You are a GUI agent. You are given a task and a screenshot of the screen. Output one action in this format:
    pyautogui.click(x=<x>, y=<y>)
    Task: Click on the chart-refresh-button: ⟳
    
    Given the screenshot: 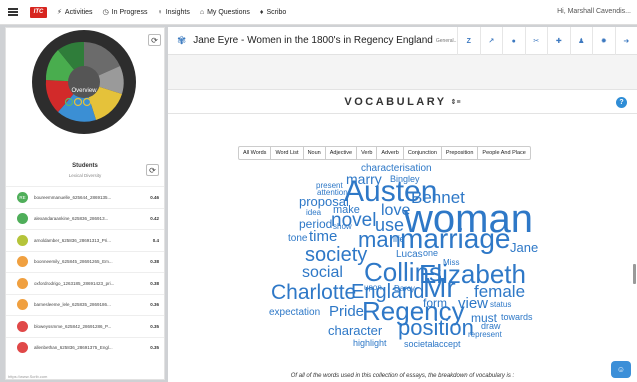 What is the action you would take?
    pyautogui.click(x=154, y=40)
    